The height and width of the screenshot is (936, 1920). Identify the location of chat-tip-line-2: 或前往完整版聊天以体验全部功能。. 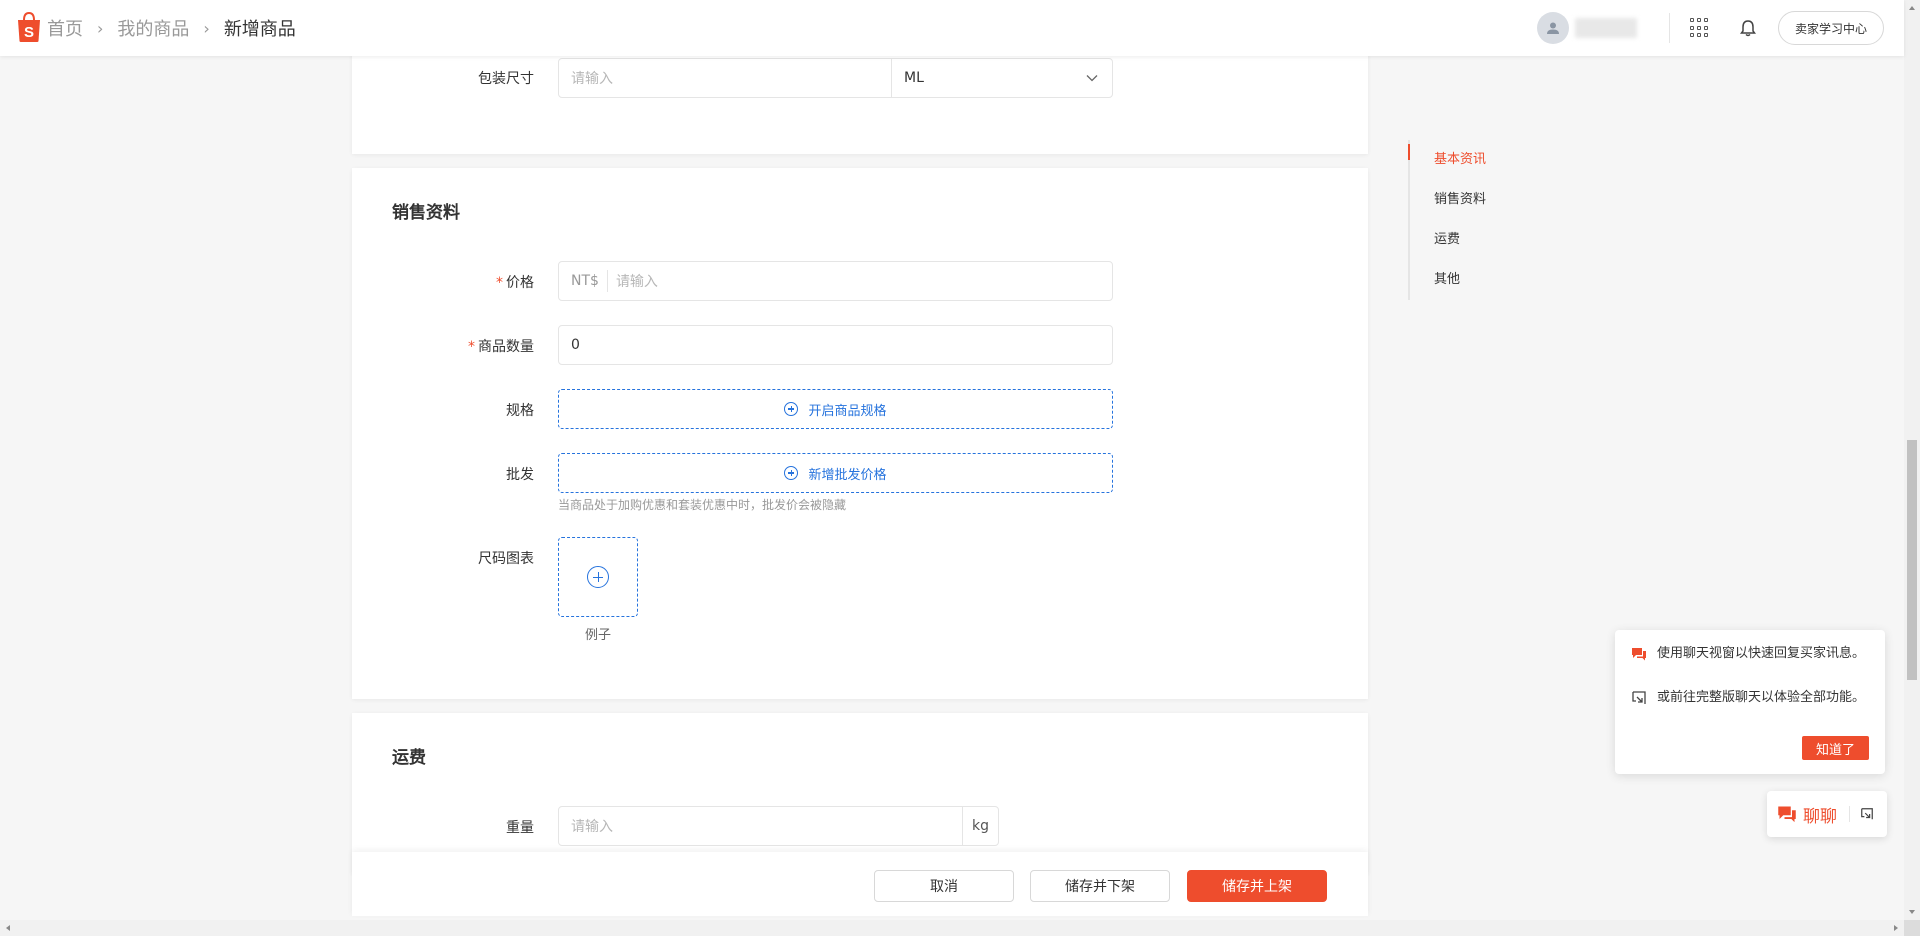
(1751, 698).